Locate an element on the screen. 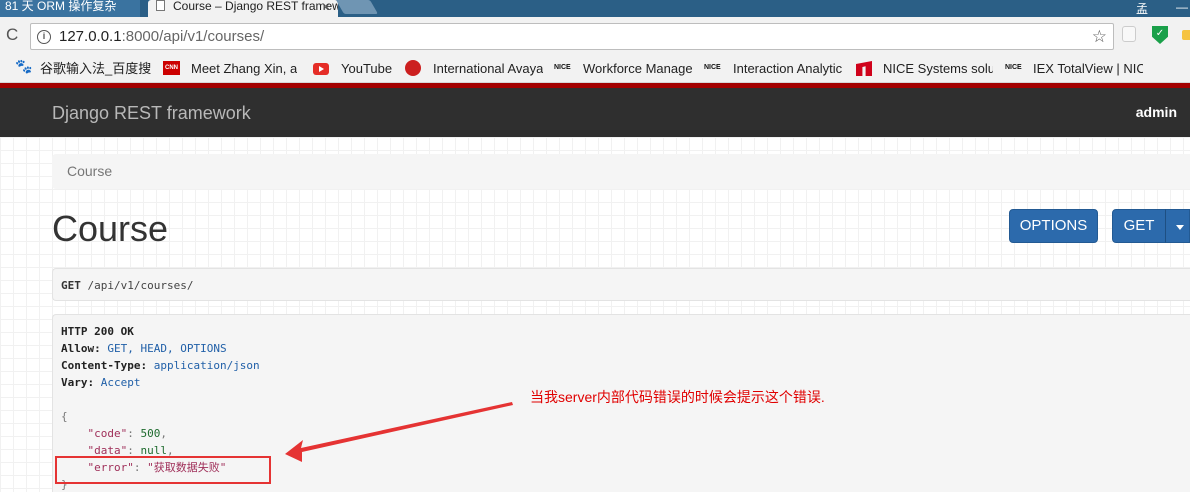 This screenshot has width=1190, height=492. paw-icon: 🐾 is located at coordinates (24, 66).